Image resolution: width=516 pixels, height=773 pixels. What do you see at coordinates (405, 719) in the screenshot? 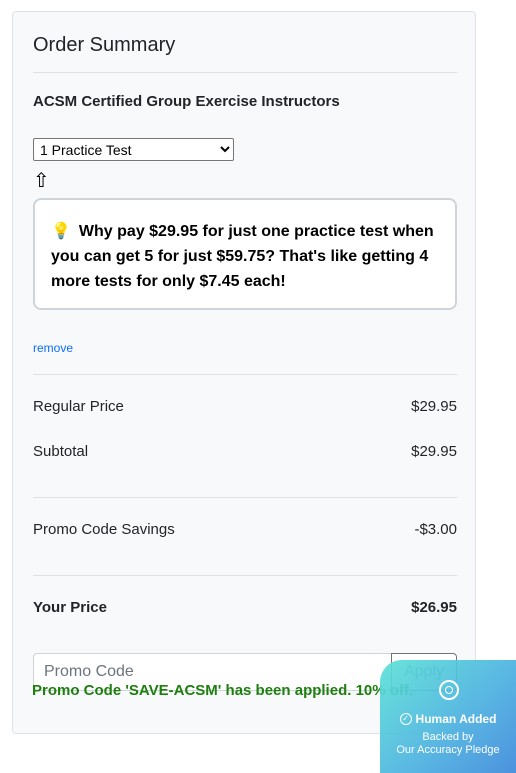
I see `check-circle-icon: ✓` at bounding box center [405, 719].